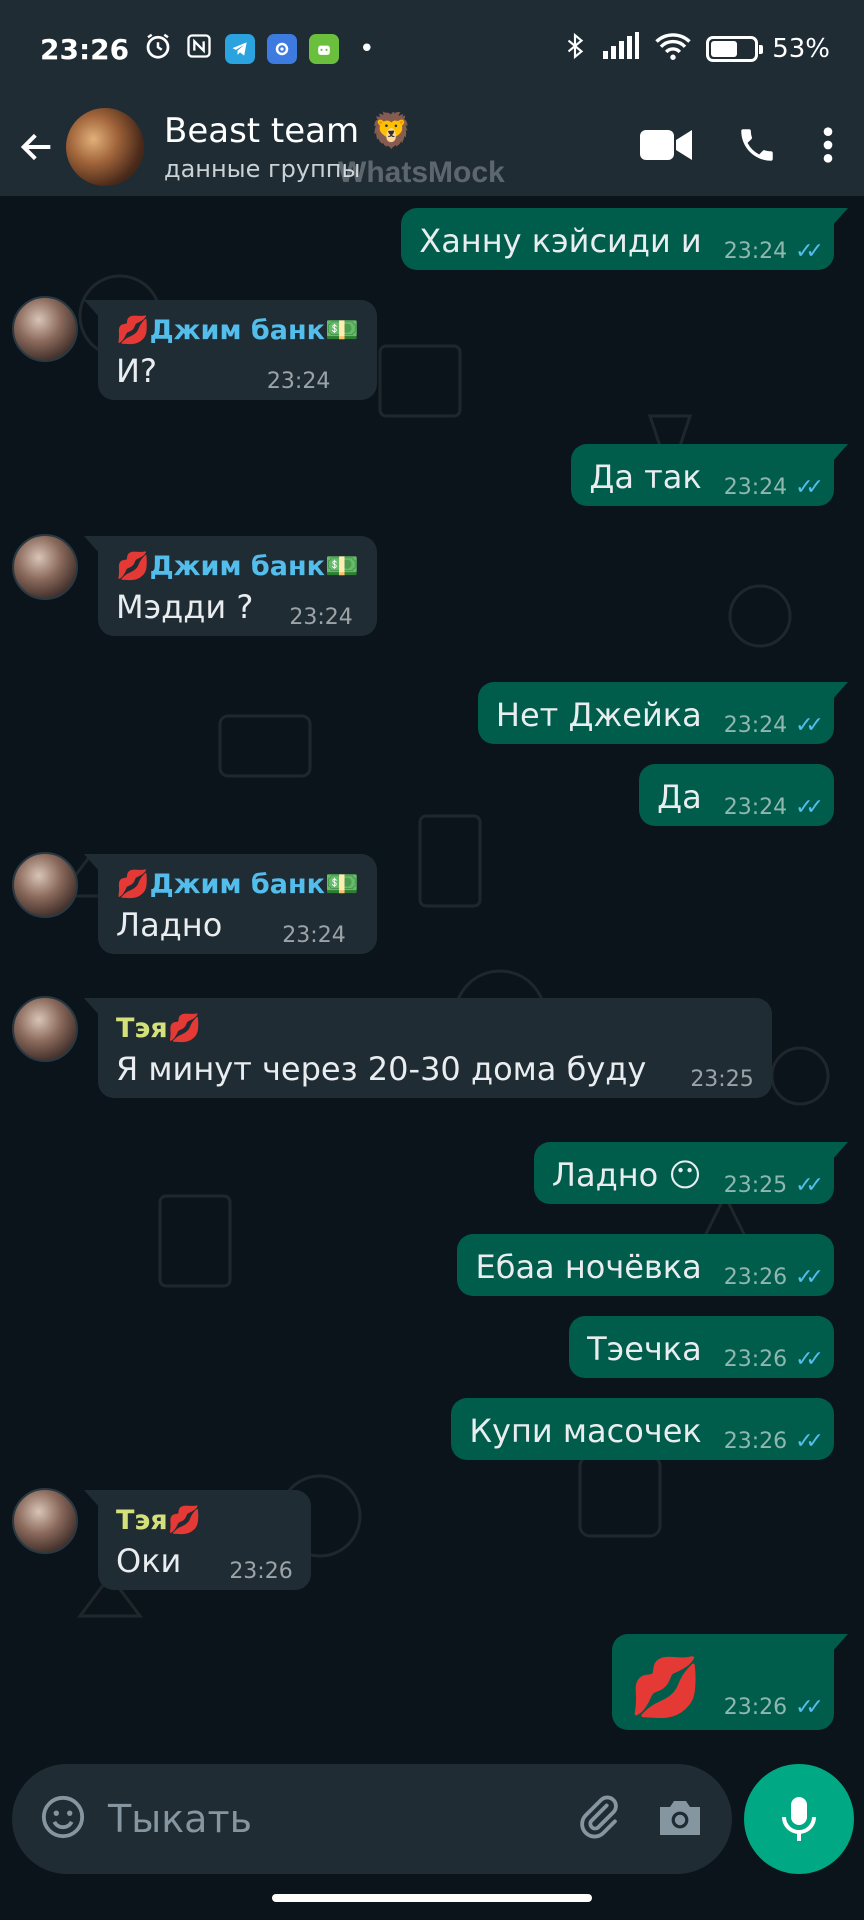 The width and height of the screenshot is (864, 1920). I want to click on attach-button, so click(599, 1819).